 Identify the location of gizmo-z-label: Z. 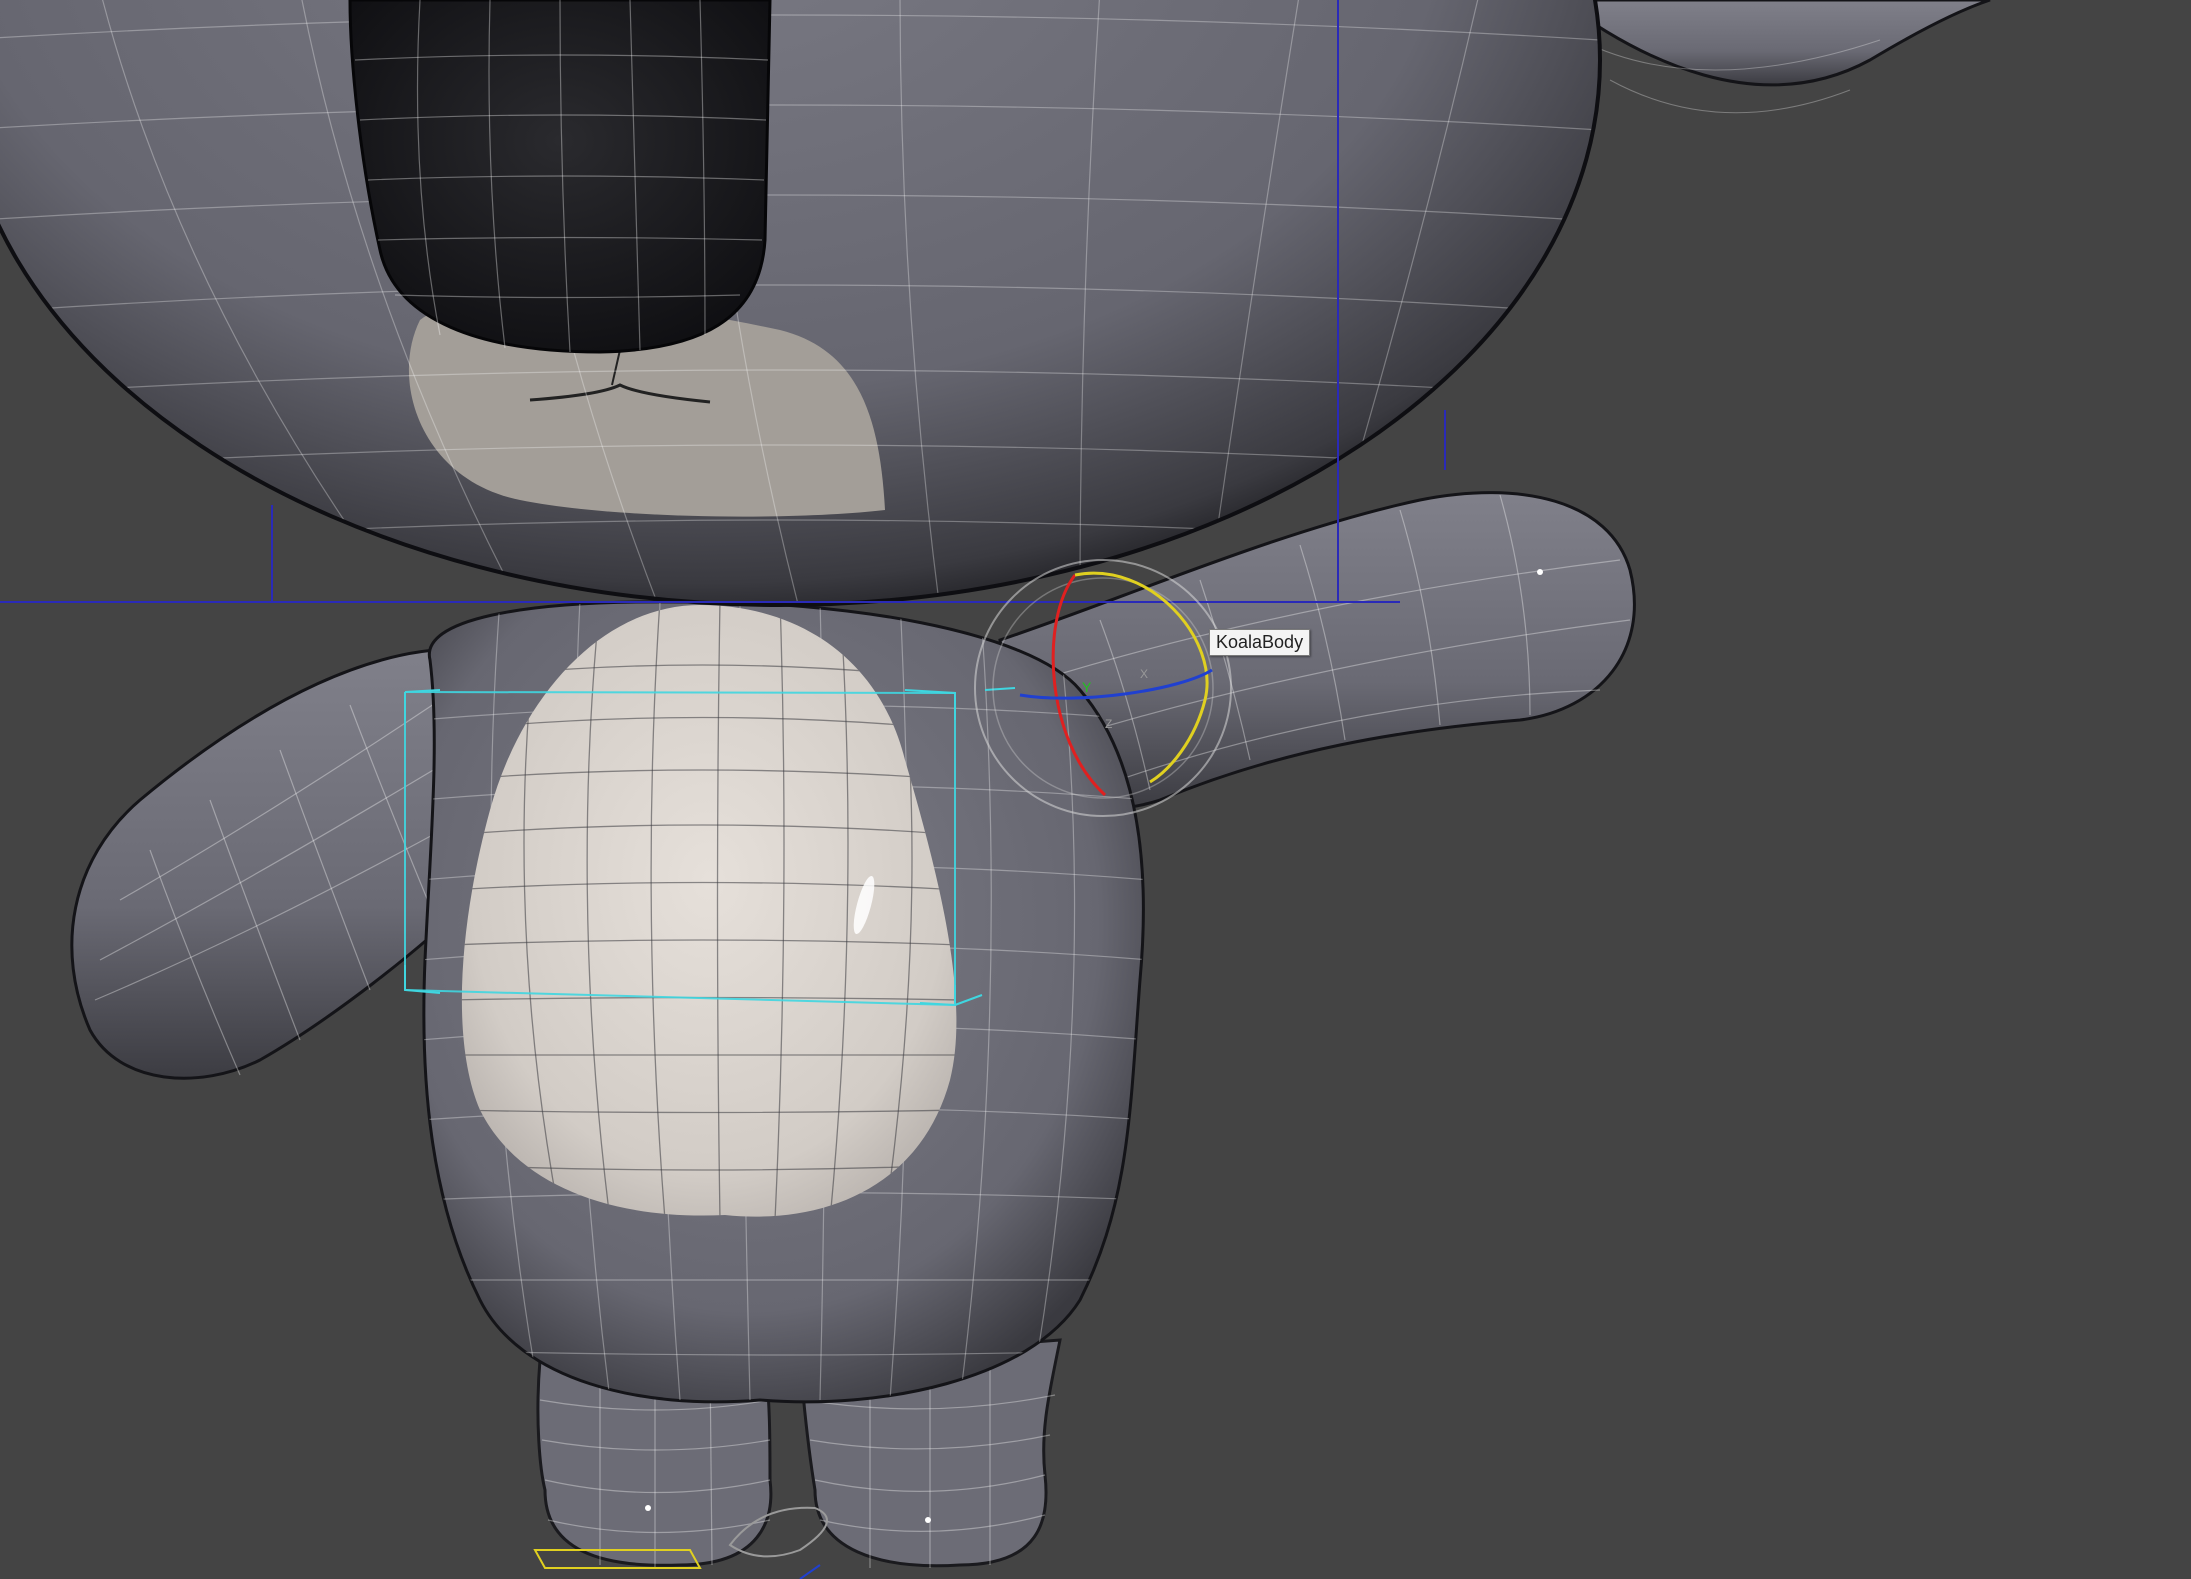
(1108, 724).